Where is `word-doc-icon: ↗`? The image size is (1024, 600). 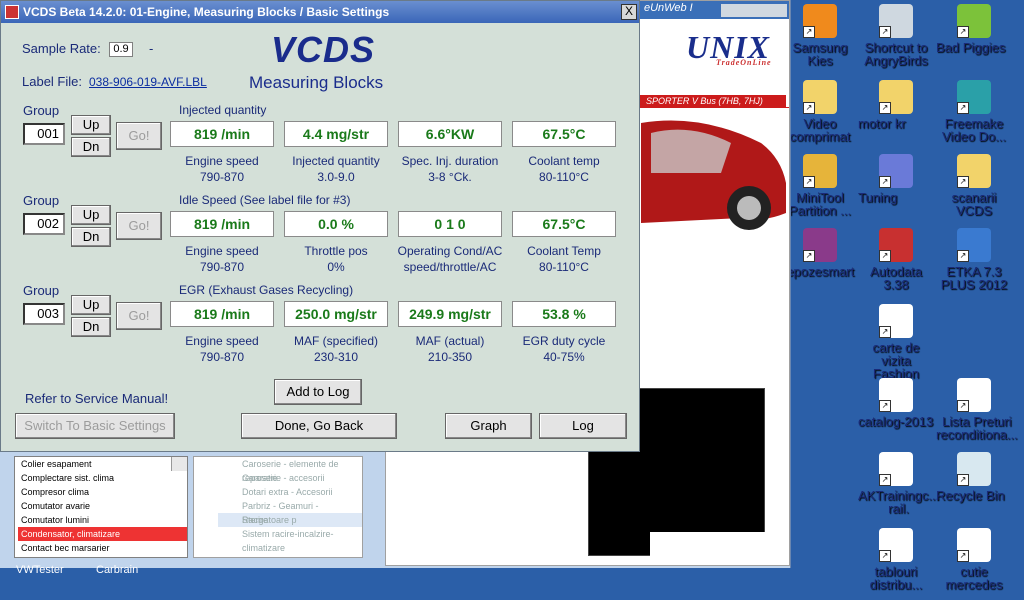 word-doc-icon: ↗ is located at coordinates (974, 545).